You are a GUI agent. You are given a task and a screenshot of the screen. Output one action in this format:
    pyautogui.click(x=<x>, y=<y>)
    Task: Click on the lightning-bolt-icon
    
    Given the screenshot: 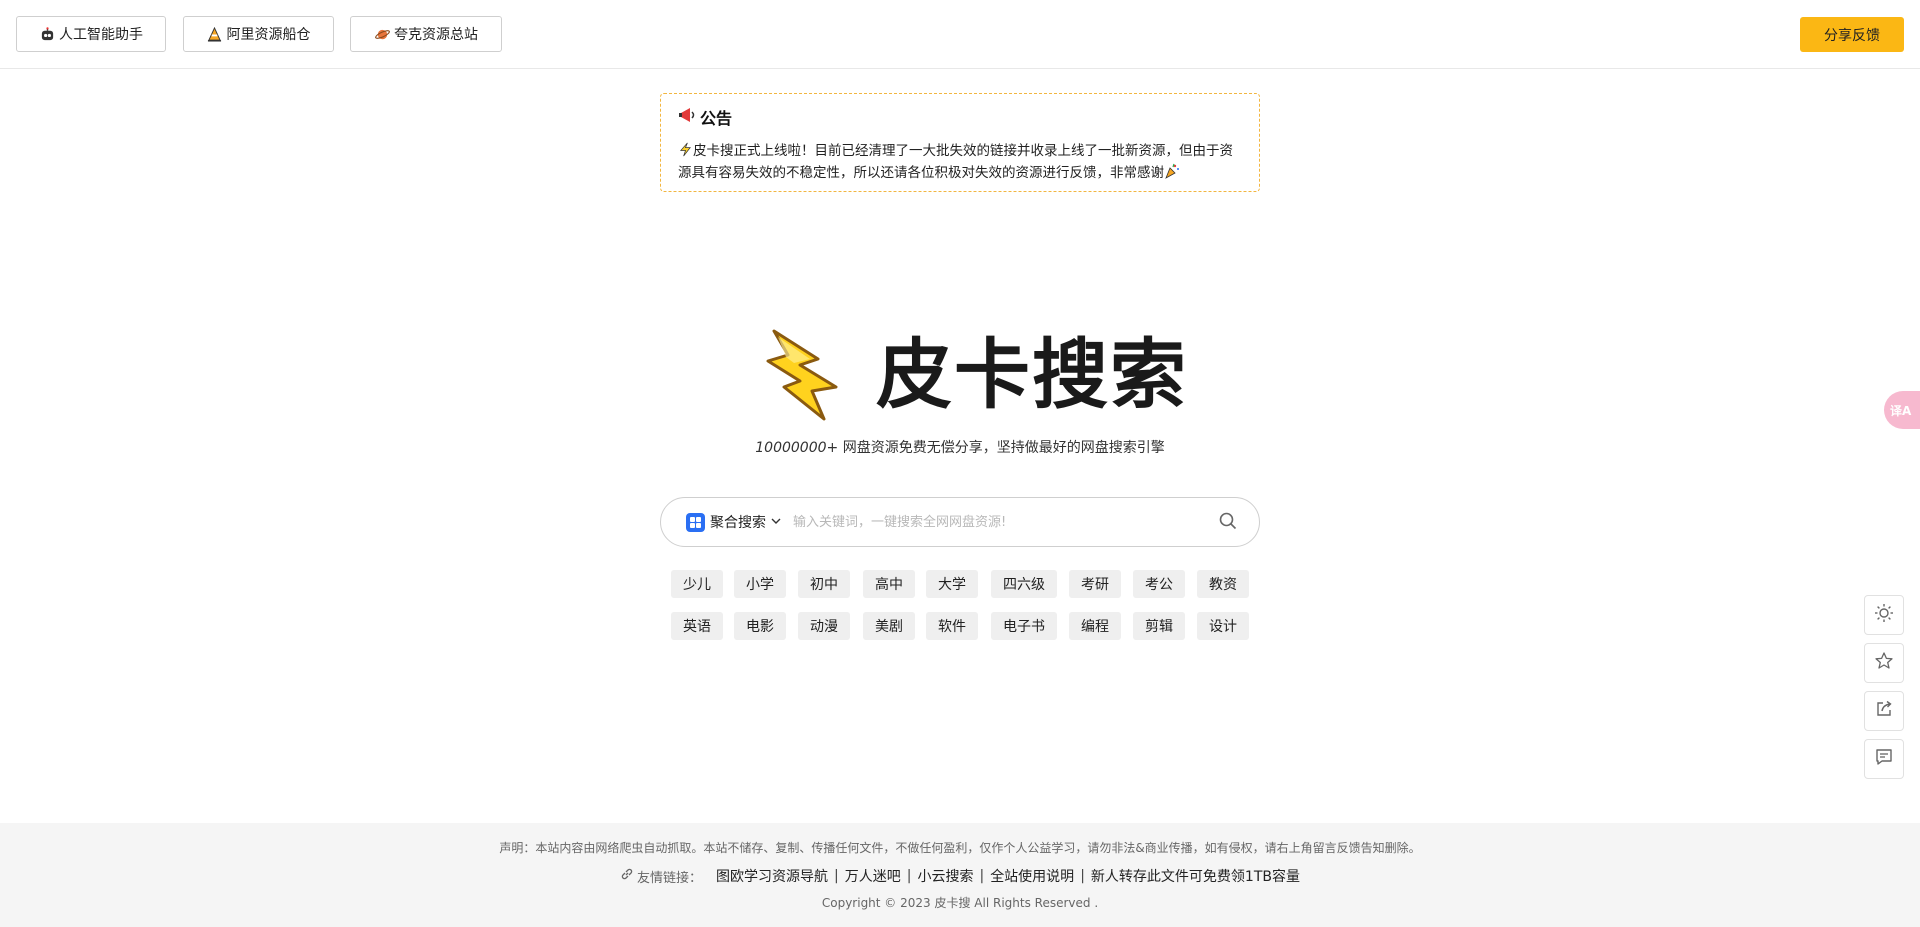 What is the action you would take?
    pyautogui.click(x=802, y=375)
    